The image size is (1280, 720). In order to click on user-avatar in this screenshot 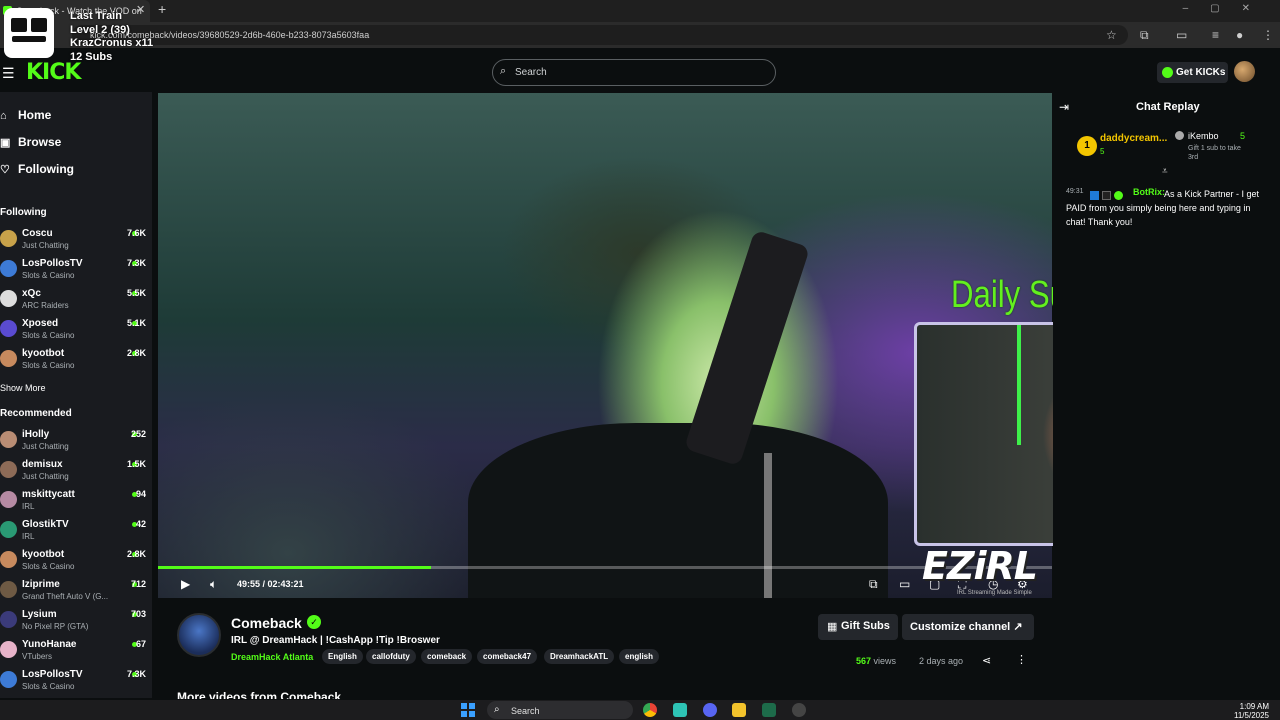, I will do `click(1244, 71)`.